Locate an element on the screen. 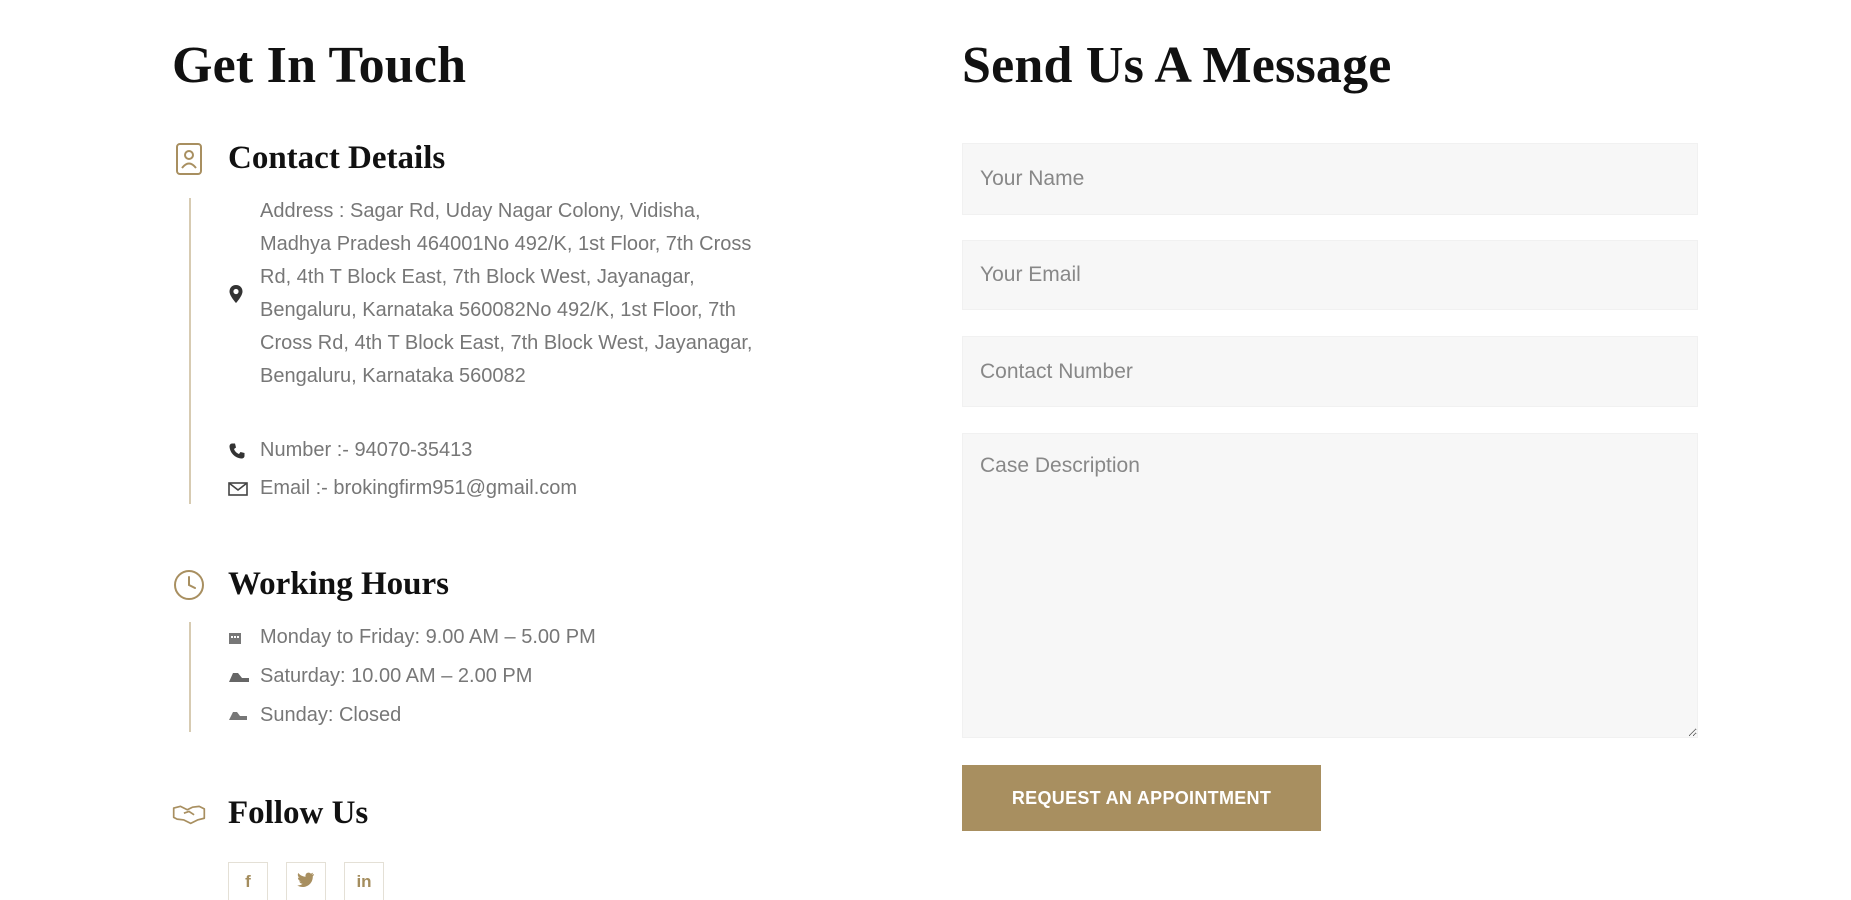 This screenshot has width=1851, height=900. contact-details-title: Contact Details is located at coordinates (337, 158).